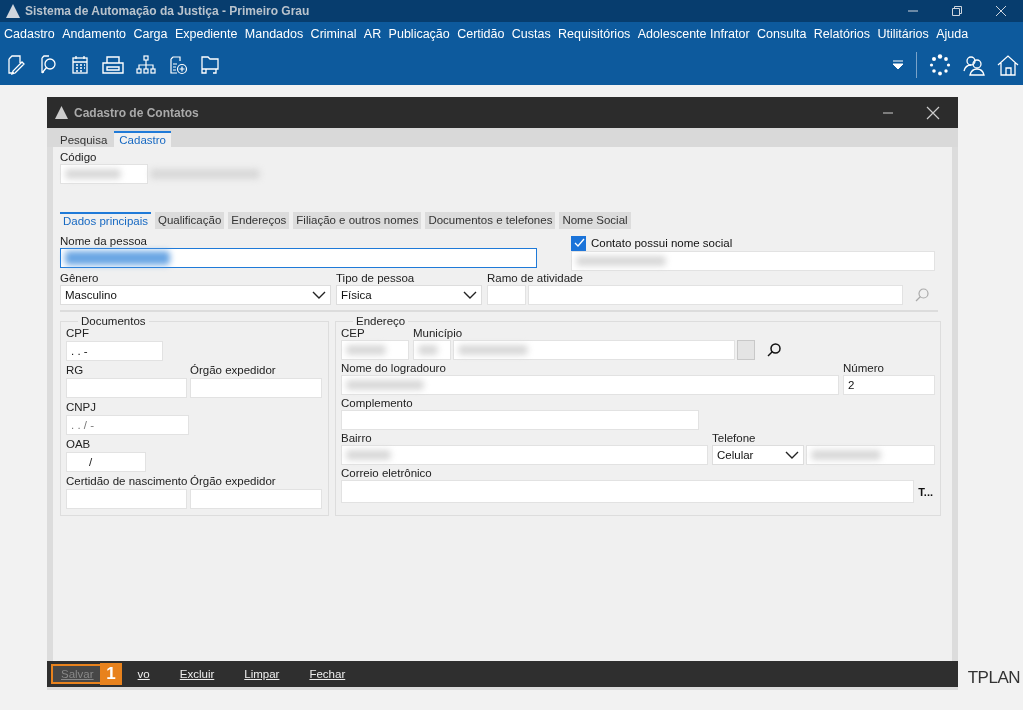 The height and width of the screenshot is (710, 1023). What do you see at coordinates (903, 33) in the screenshot?
I see `menu-item: Utilitários` at bounding box center [903, 33].